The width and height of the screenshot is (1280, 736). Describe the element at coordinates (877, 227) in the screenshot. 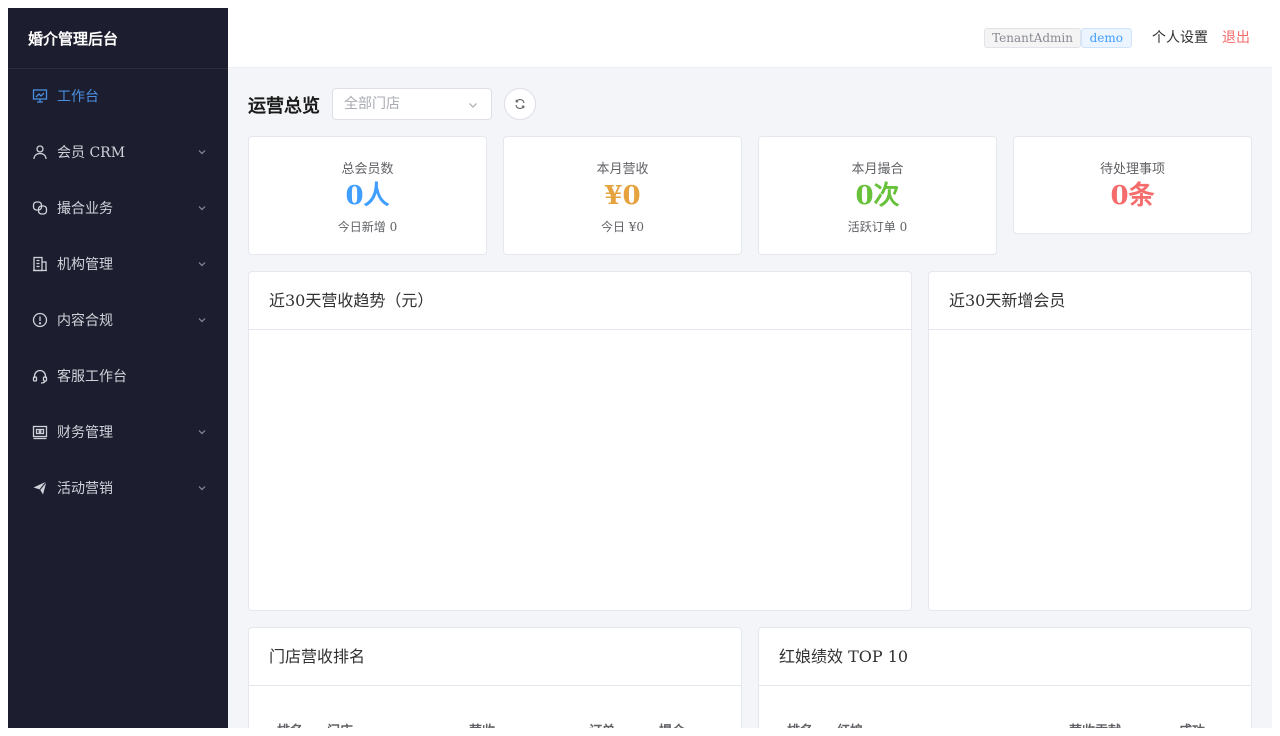

I see `stat-sub: 活跃订单 0` at that location.